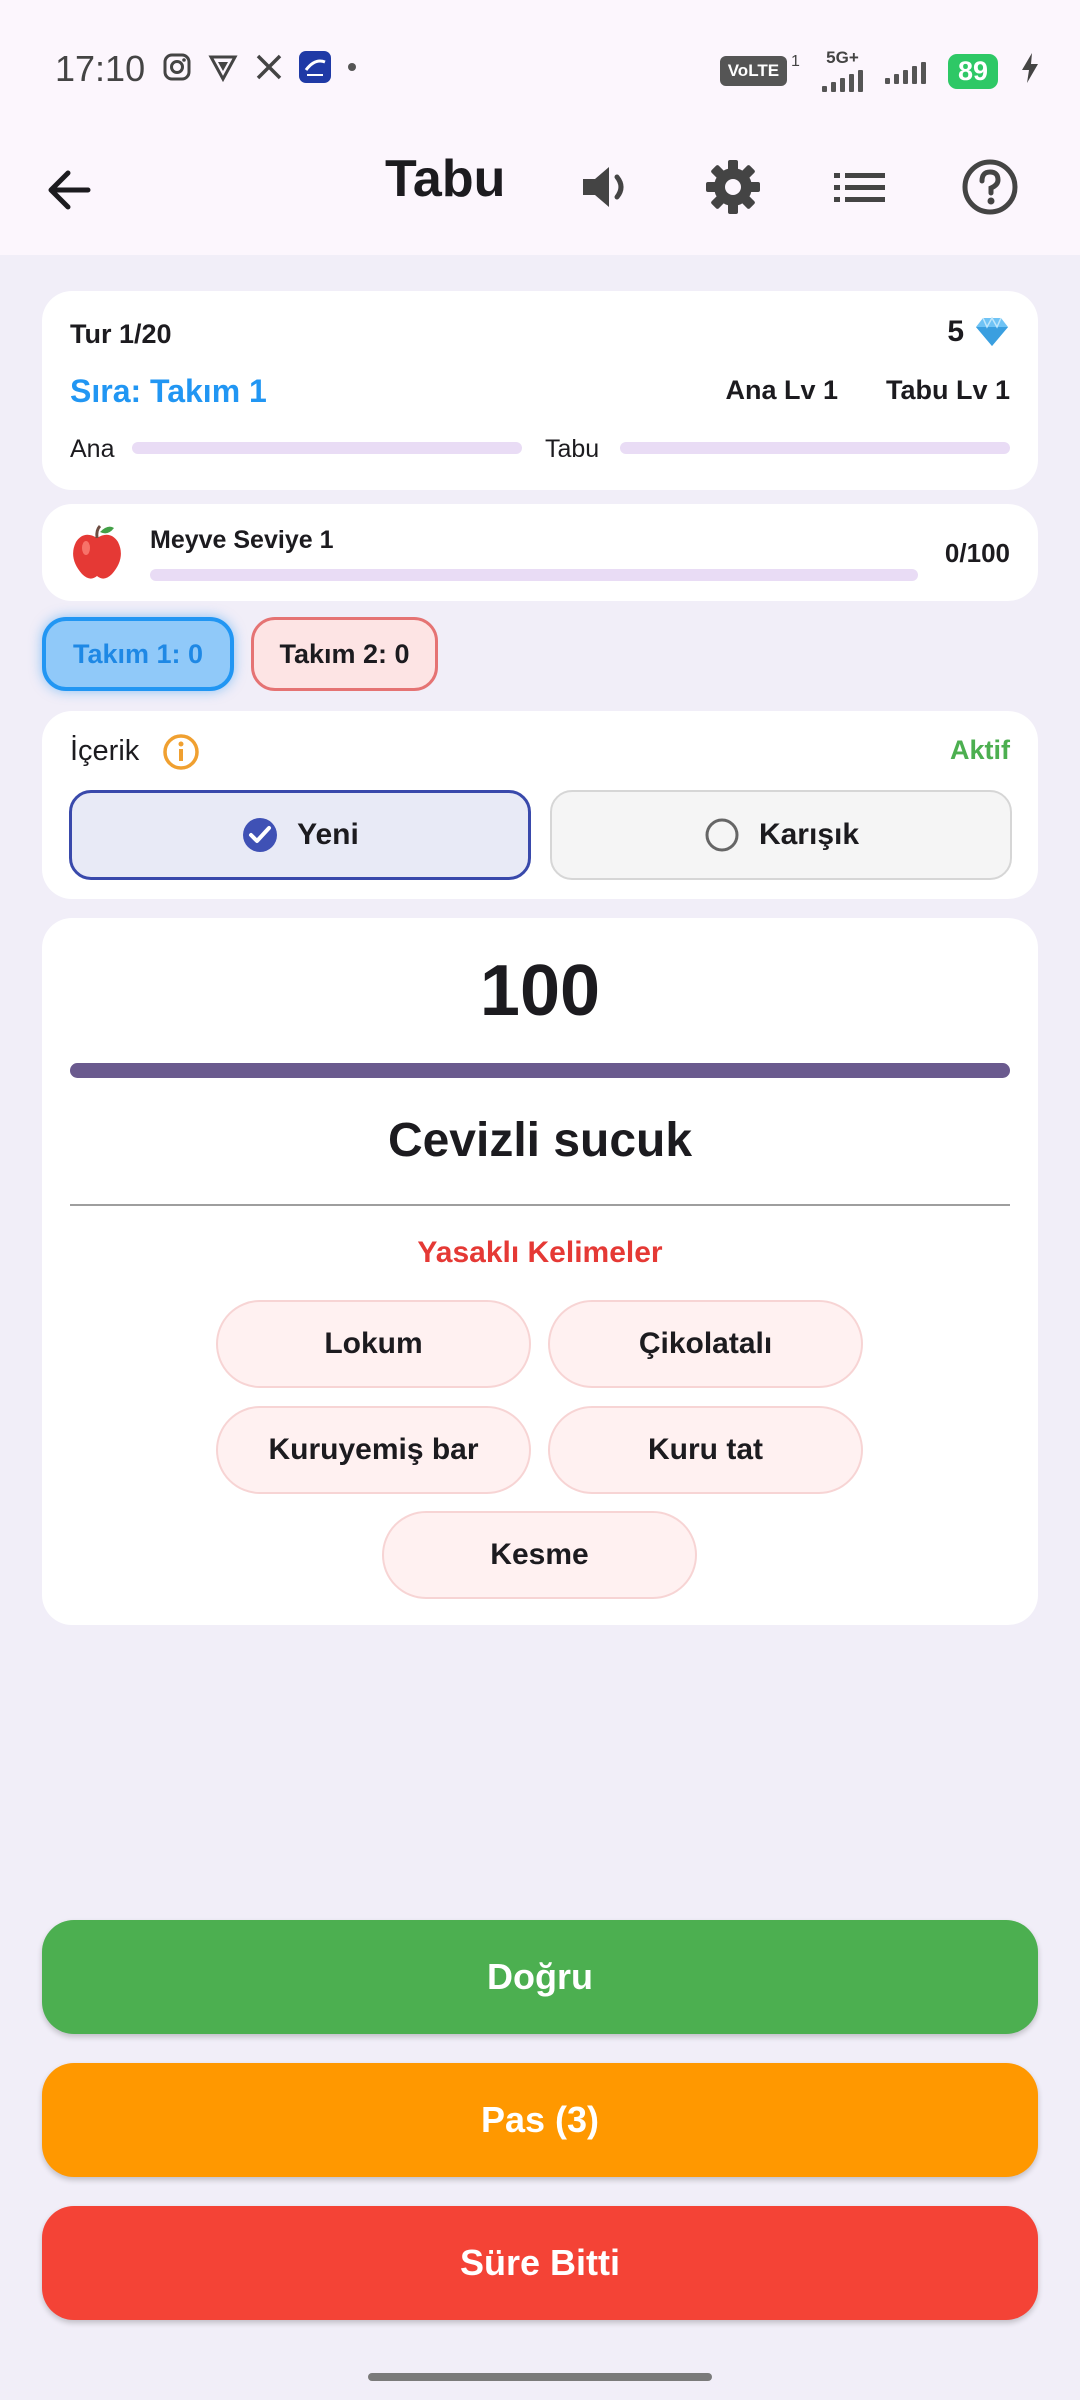  I want to click on team-2-score: Takım 2: 0, so click(344, 653).